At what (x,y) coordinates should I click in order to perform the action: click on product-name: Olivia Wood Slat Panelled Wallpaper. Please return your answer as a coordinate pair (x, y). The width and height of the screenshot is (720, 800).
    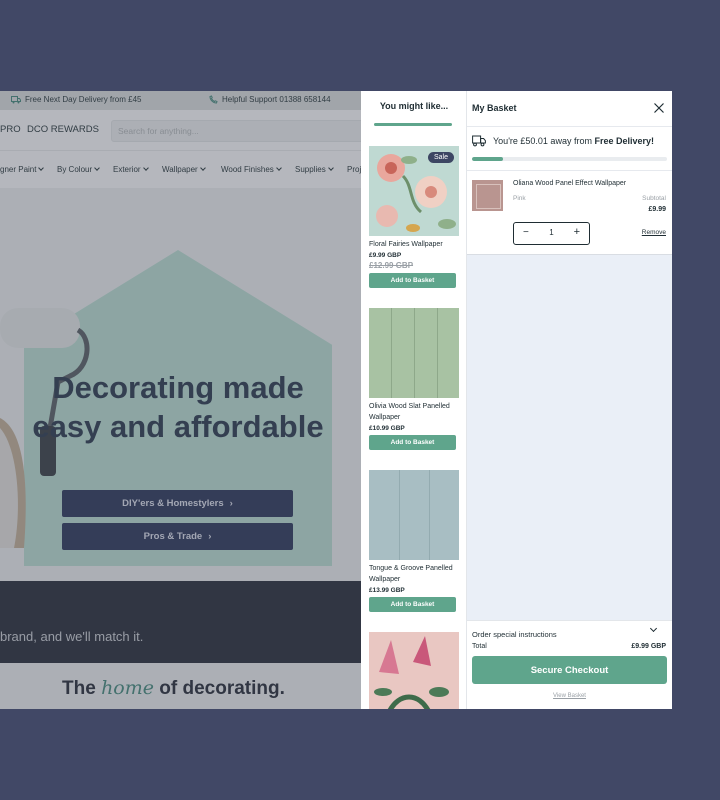
    Looking at the image, I should click on (414, 412).